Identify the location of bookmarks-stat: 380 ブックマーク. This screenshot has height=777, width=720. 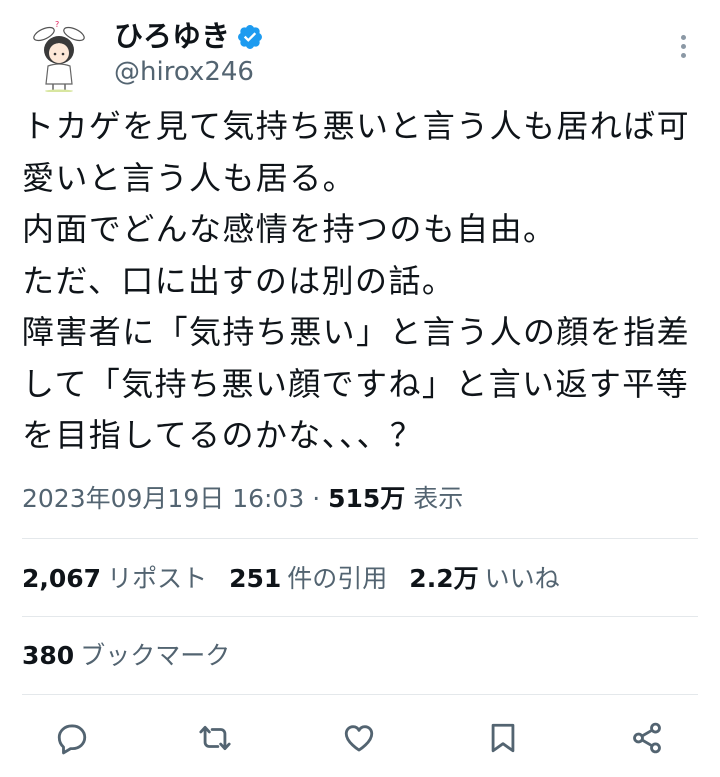
(126, 656).